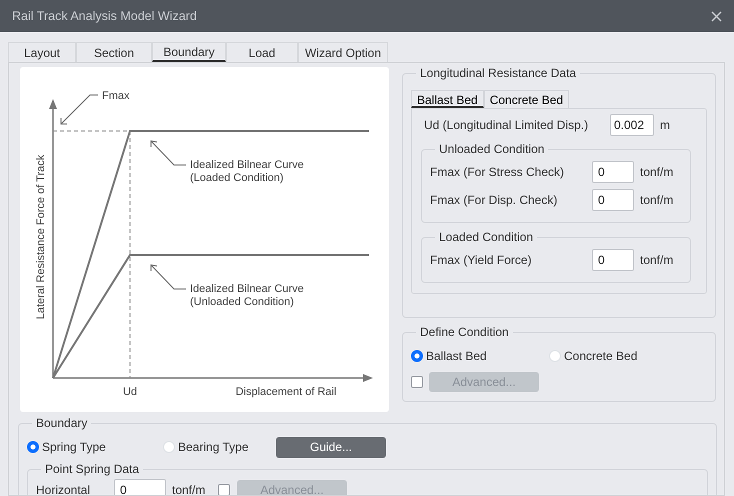 This screenshot has width=734, height=496. Describe the element at coordinates (492, 149) in the screenshot. I see `group-title: Unloaded Condition` at that location.